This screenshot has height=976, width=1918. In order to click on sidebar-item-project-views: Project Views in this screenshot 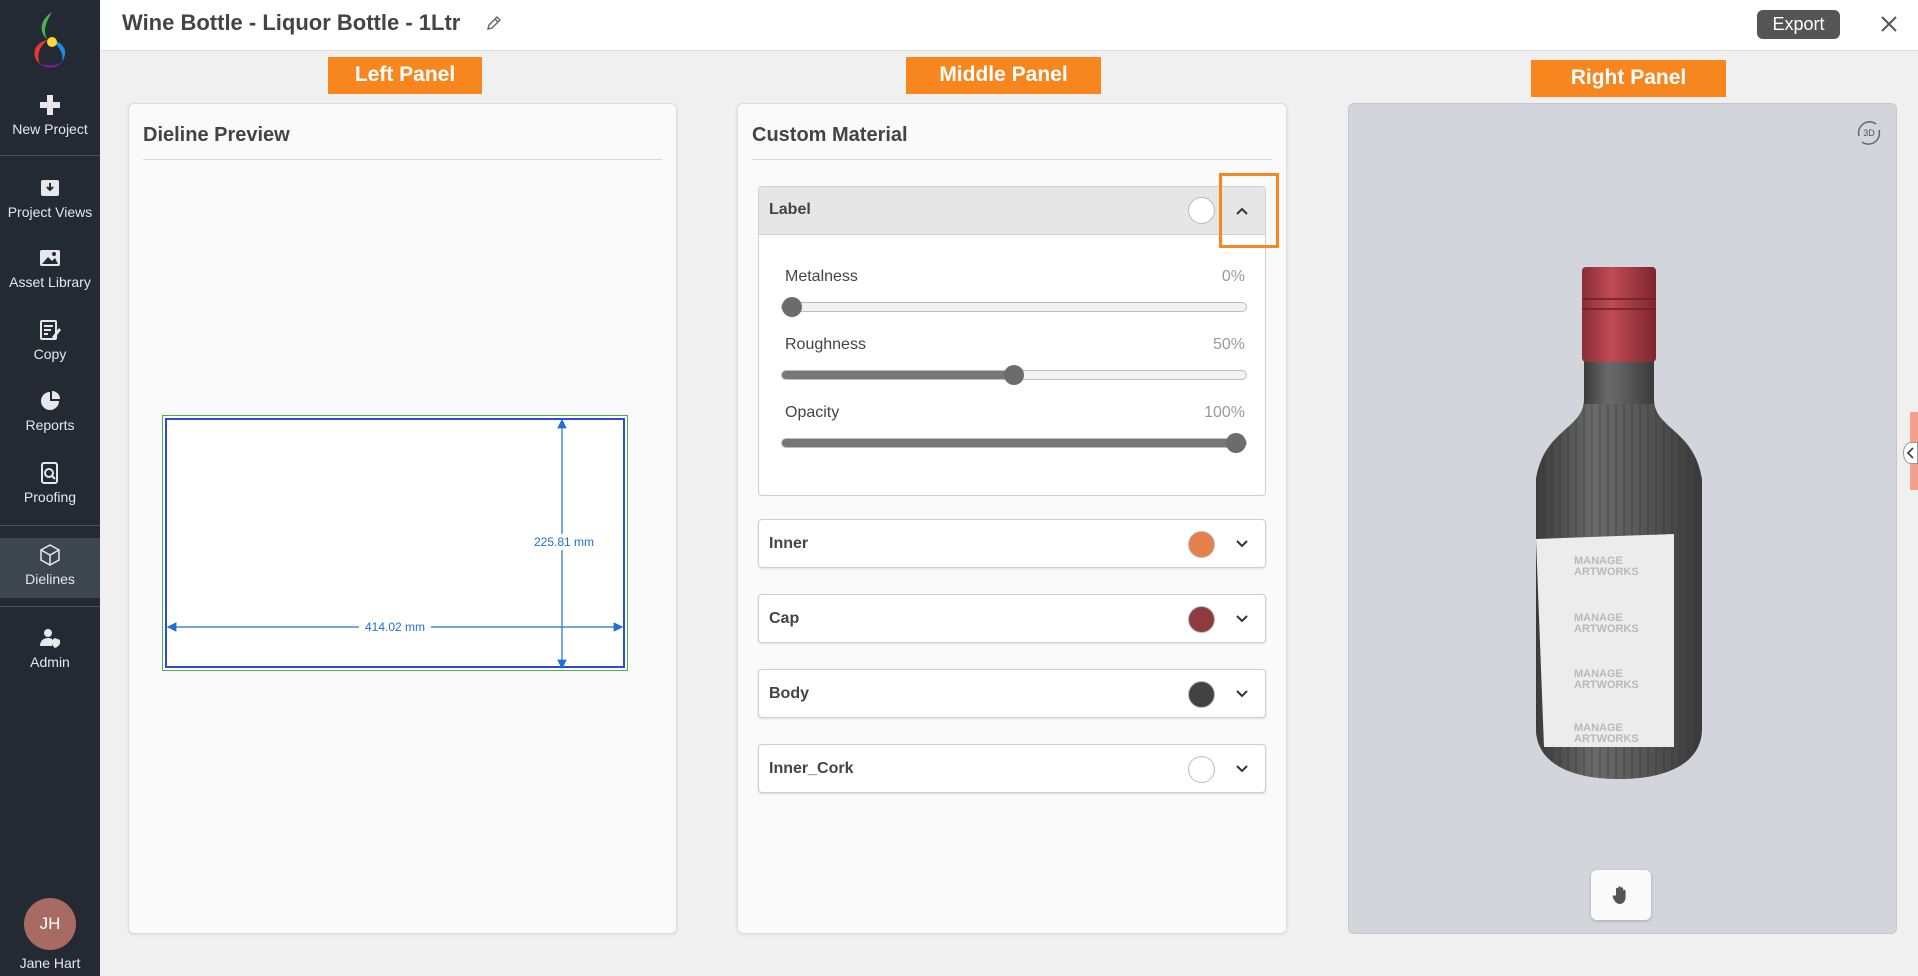, I will do `click(50, 198)`.